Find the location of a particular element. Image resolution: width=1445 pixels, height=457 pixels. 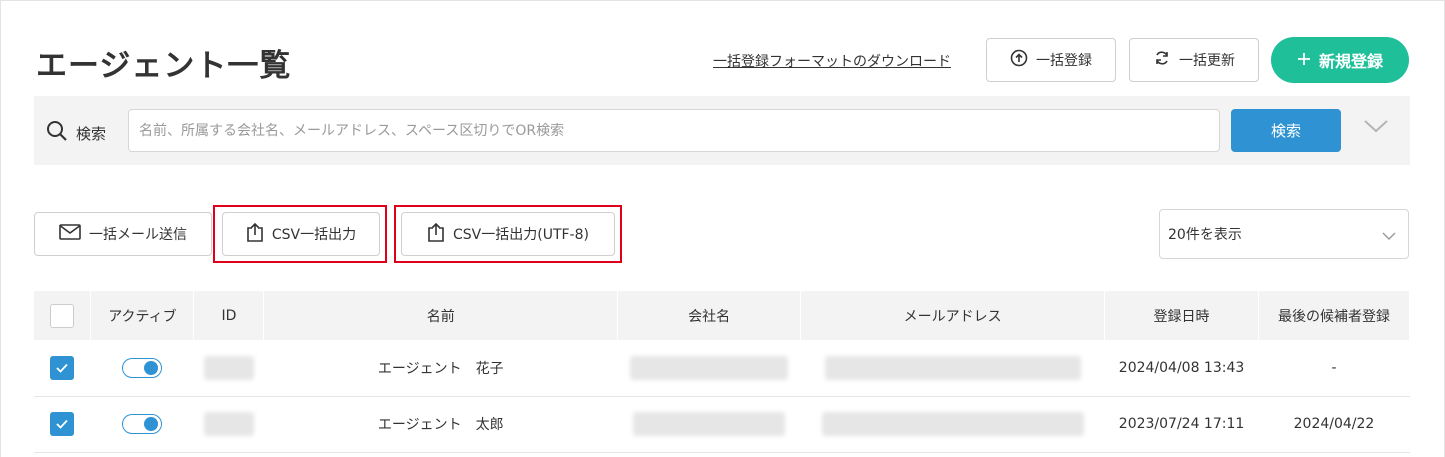

new-register-button: 新規登録 is located at coordinates (1340, 60).